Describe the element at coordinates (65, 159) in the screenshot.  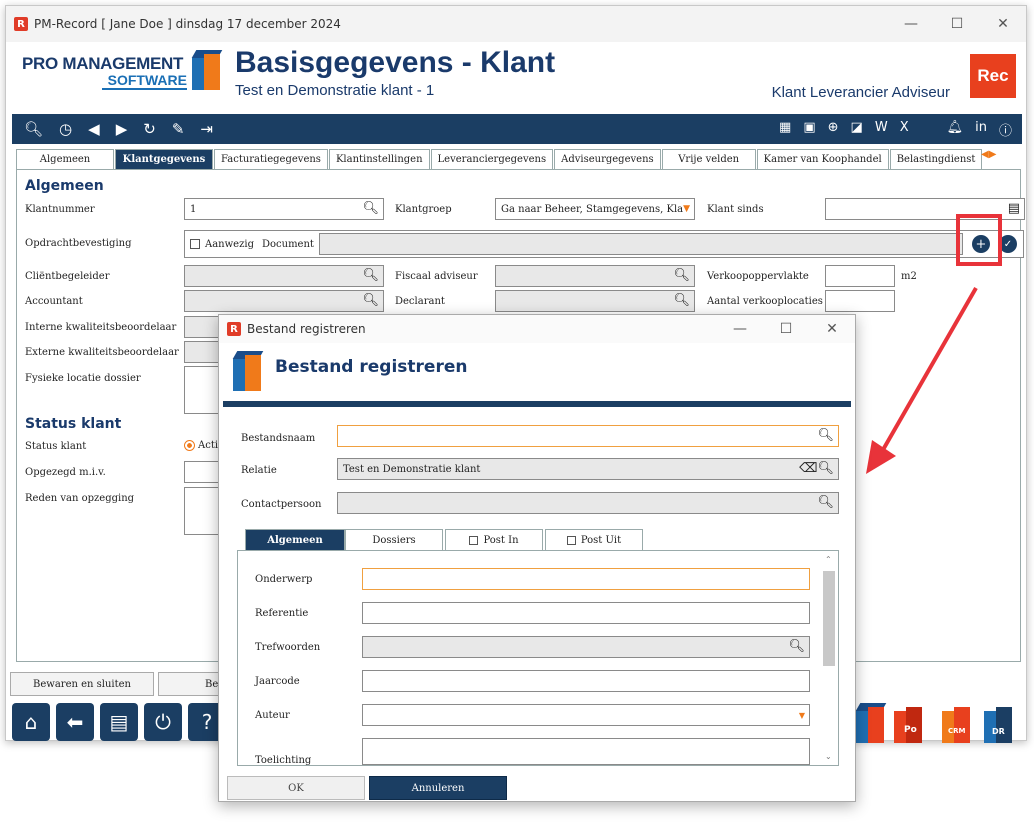
I see `tab-algemeen: Algemeen` at that location.